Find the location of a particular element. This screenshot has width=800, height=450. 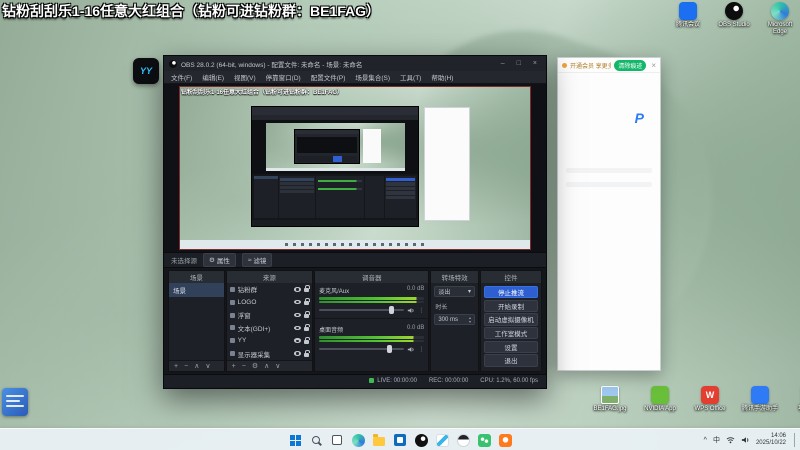

close-button: × is located at coordinates (535, 63).